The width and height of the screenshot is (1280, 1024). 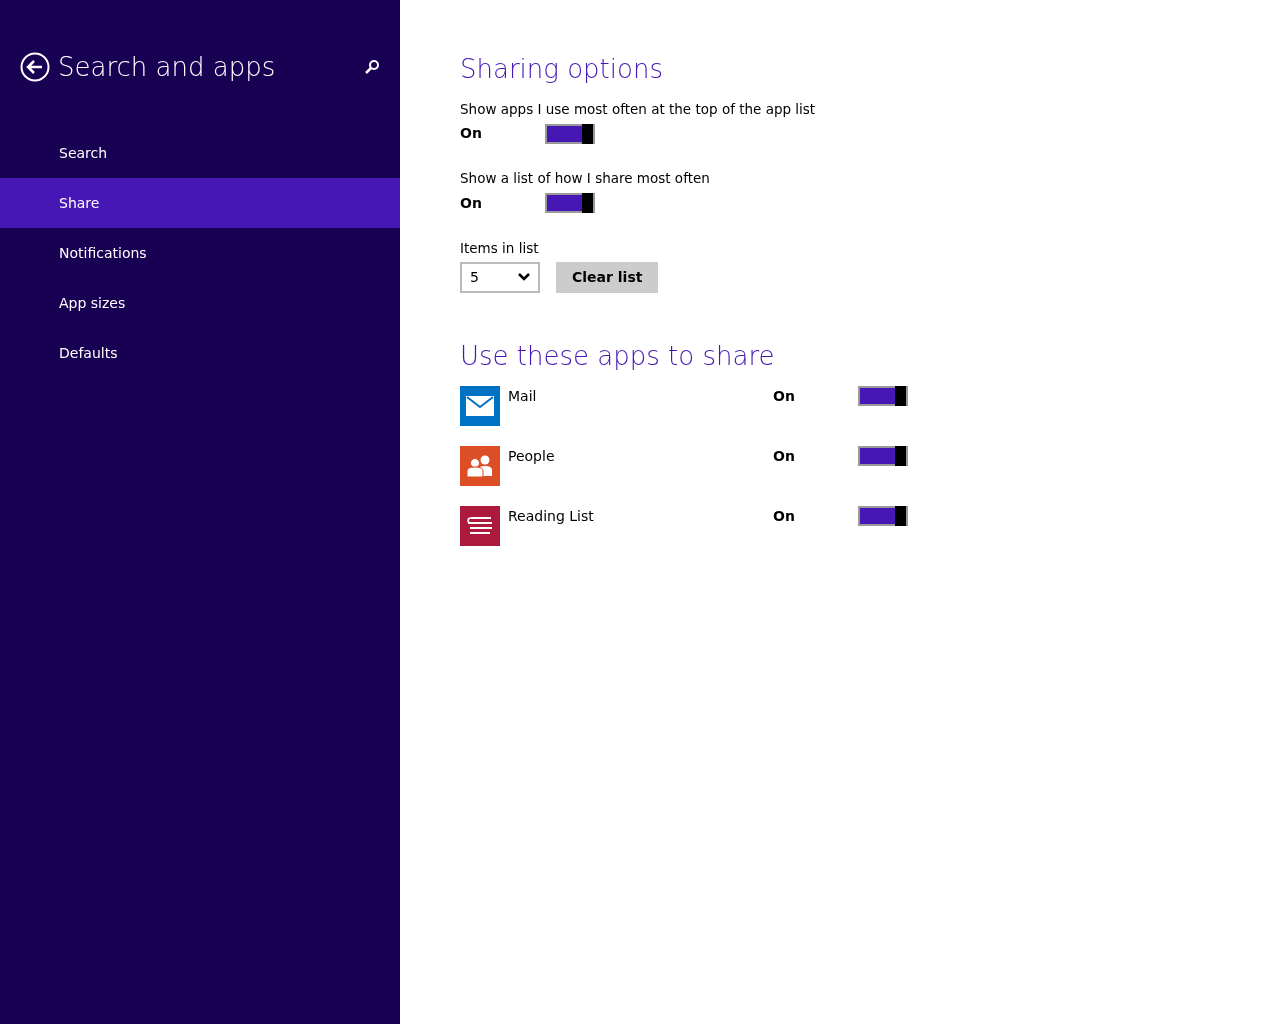 What do you see at coordinates (480, 526) in the screenshot?
I see `text-lines-icon` at bounding box center [480, 526].